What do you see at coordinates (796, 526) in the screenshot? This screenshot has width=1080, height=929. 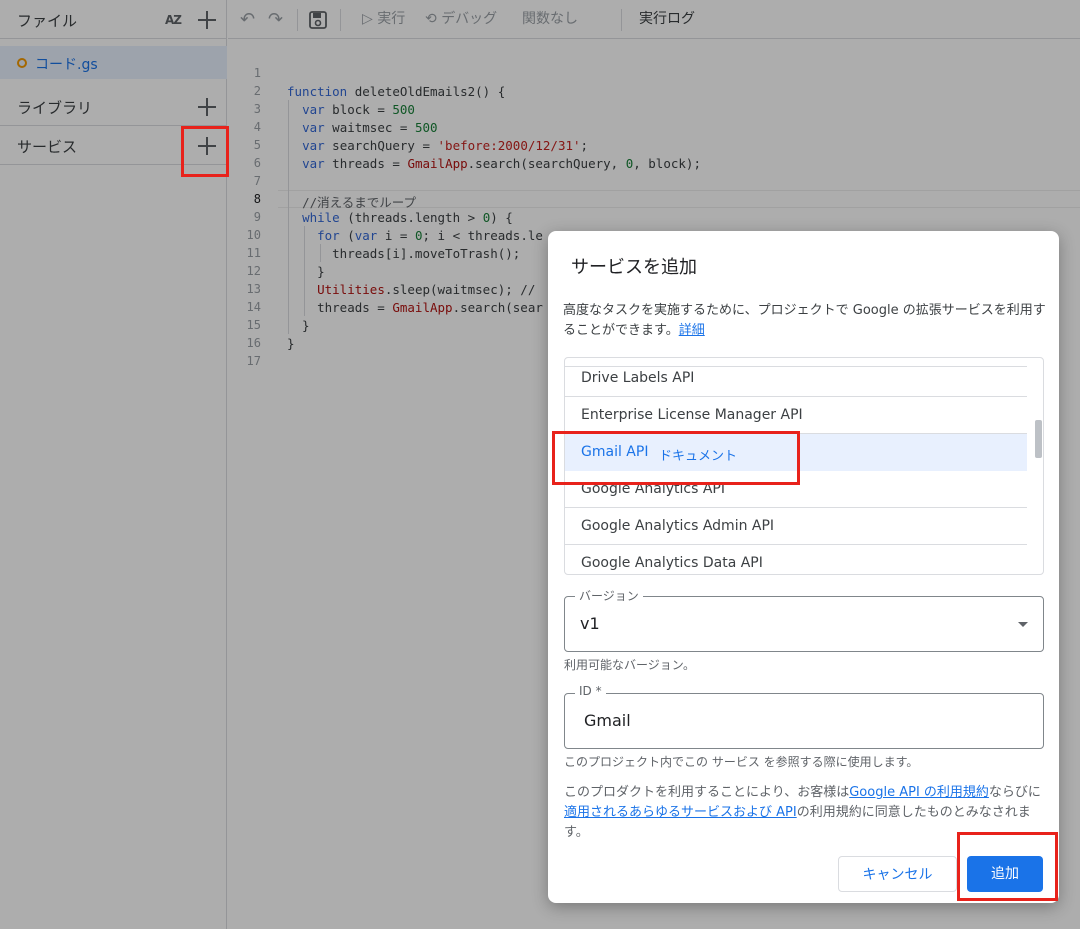 I see `api-list-item: Google Analytics Admin API` at bounding box center [796, 526].